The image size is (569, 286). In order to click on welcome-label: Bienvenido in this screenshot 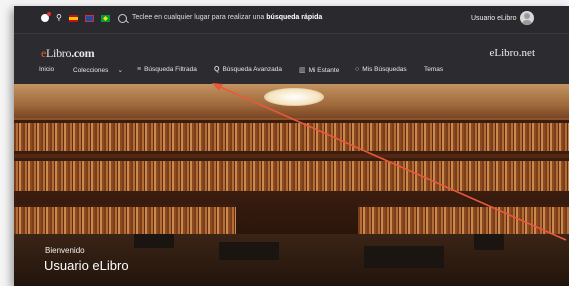, I will do `click(65, 250)`.